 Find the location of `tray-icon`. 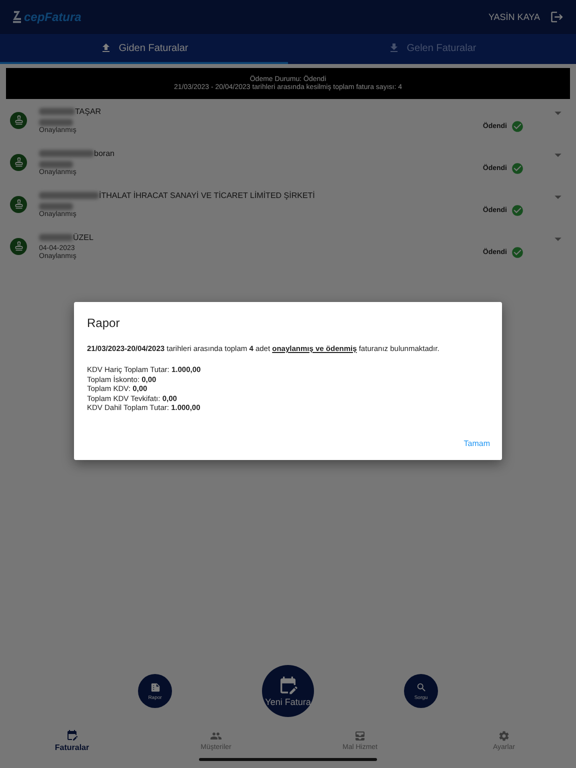

tray-icon is located at coordinates (360, 736).